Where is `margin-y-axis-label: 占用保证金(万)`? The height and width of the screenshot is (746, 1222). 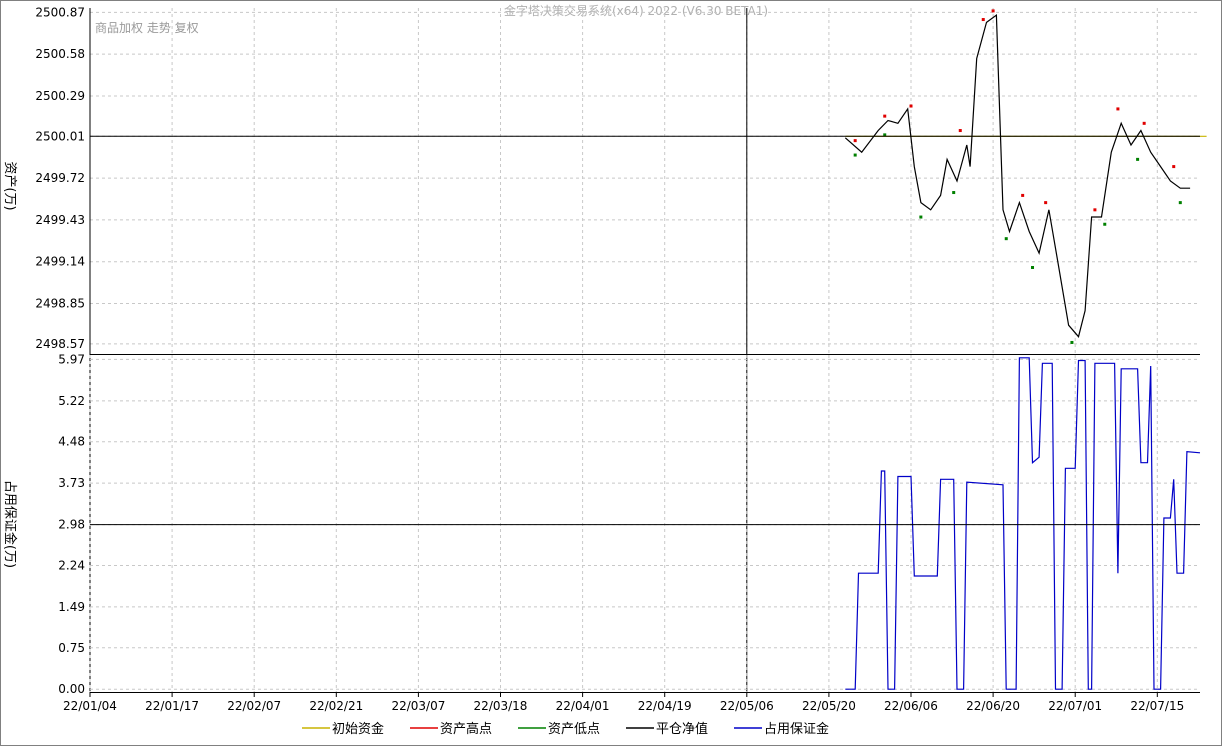 margin-y-axis-label: 占用保证金(万) is located at coordinates (10, 524).